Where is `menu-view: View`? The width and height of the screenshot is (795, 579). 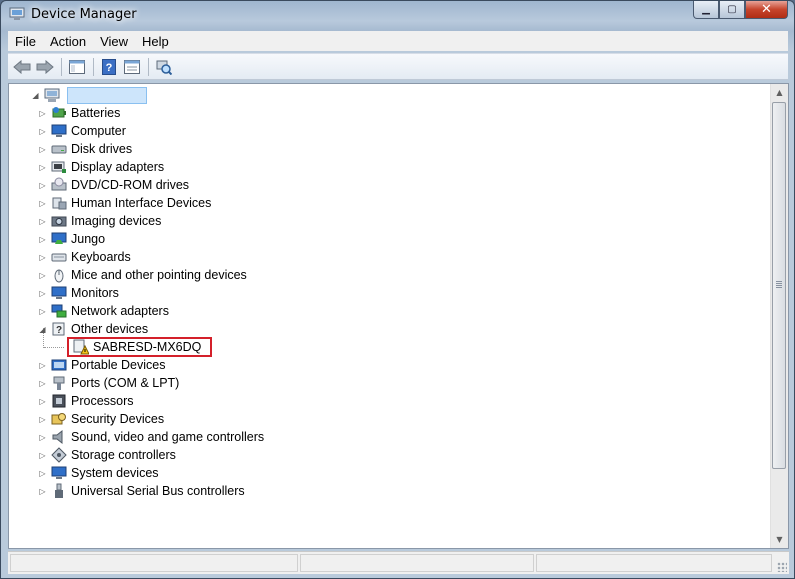 menu-view: View is located at coordinates (114, 41).